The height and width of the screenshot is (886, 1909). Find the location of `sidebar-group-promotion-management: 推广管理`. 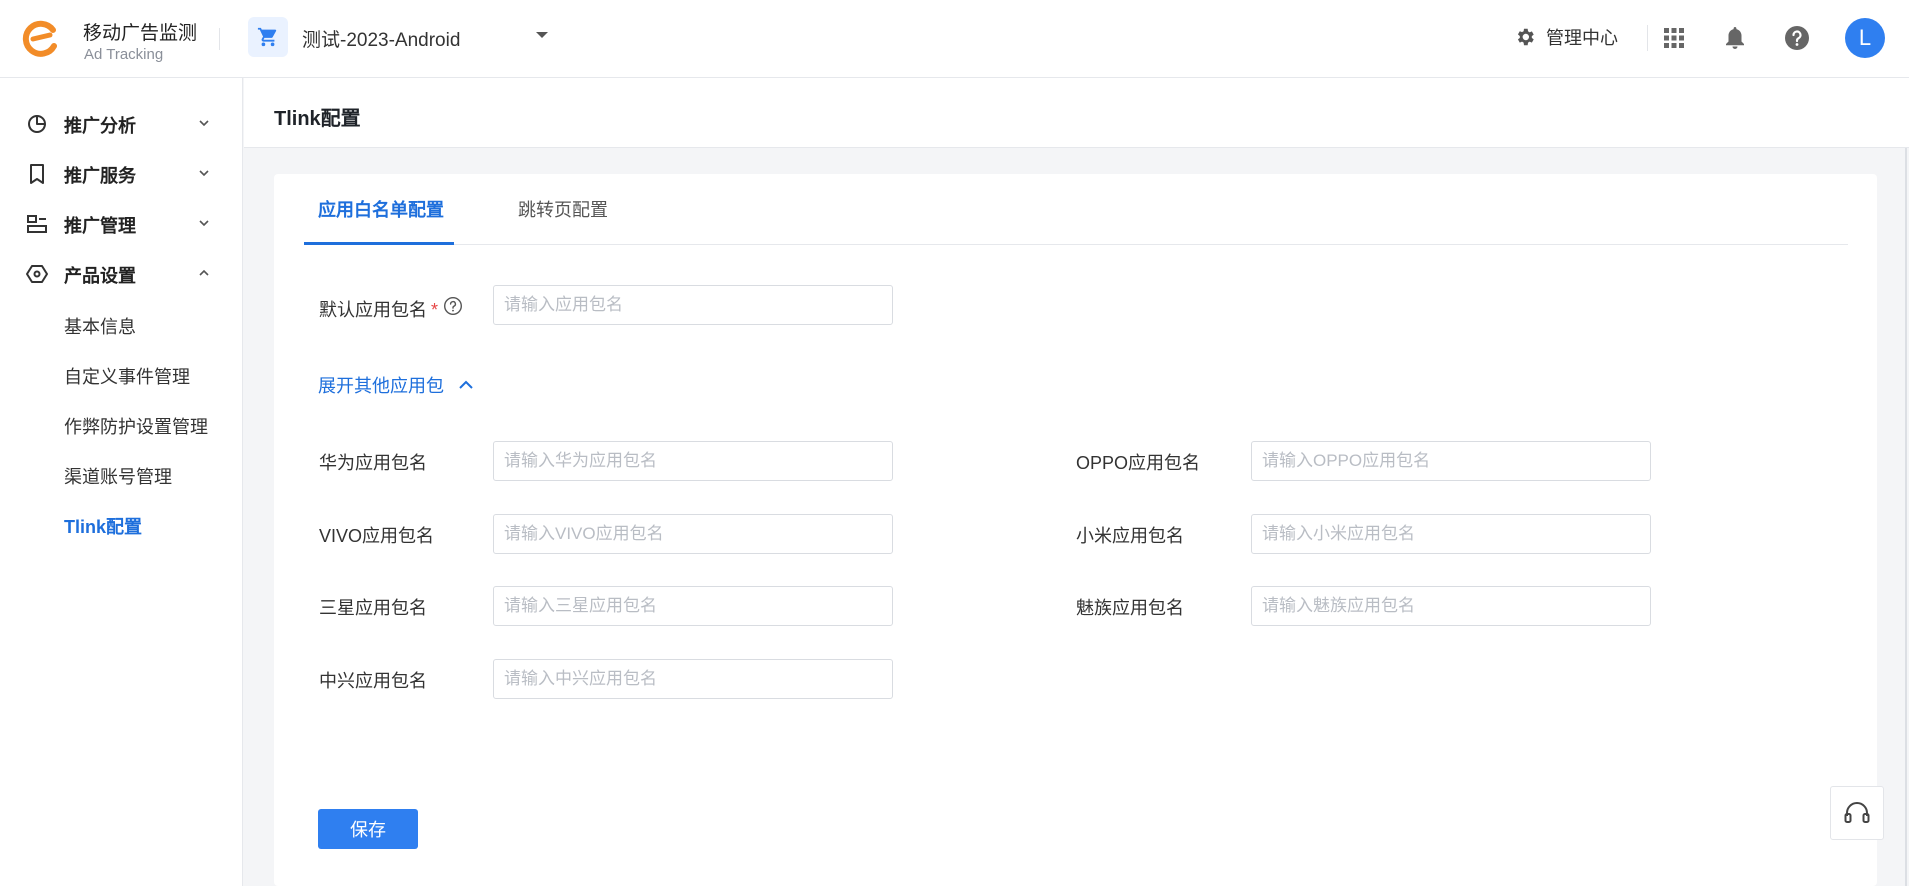

sidebar-group-promotion-management: 推广管理 is located at coordinates (121, 223).